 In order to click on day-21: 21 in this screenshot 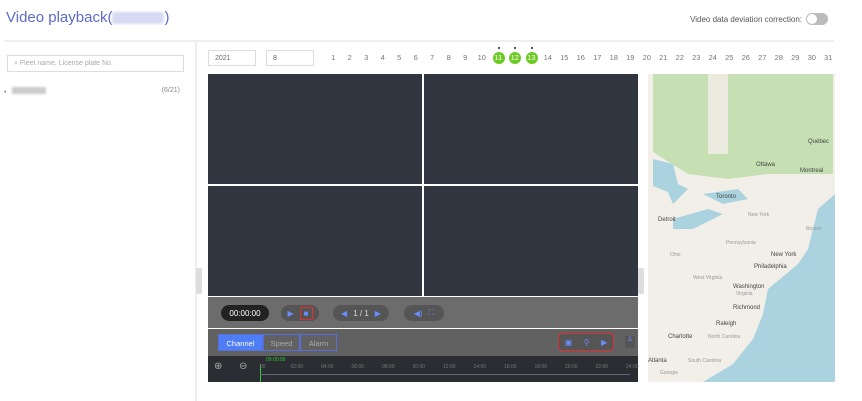, I will do `click(663, 58)`.